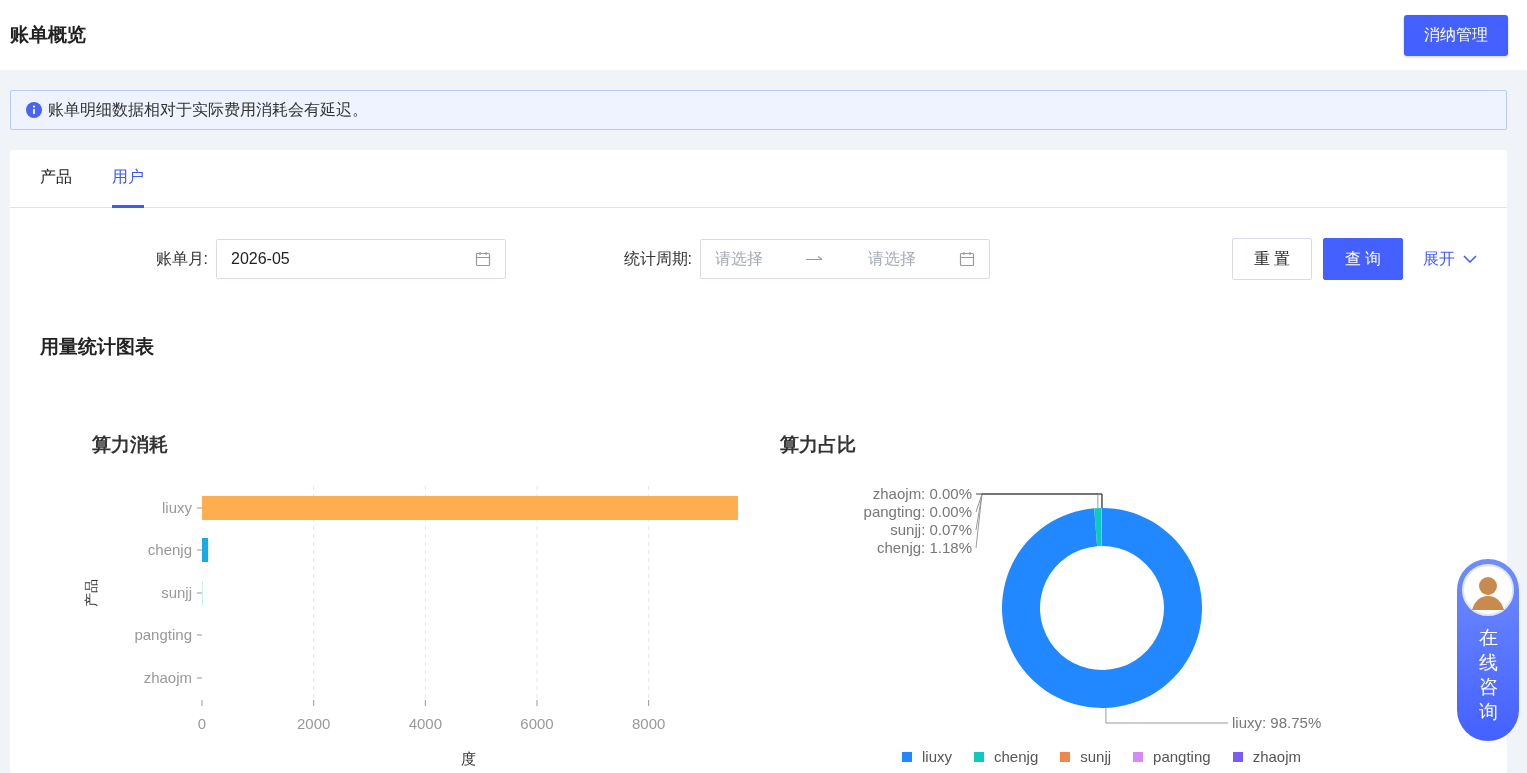 The image size is (1527, 773). What do you see at coordinates (202, 723) in the screenshot?
I see `tick-label: 0` at bounding box center [202, 723].